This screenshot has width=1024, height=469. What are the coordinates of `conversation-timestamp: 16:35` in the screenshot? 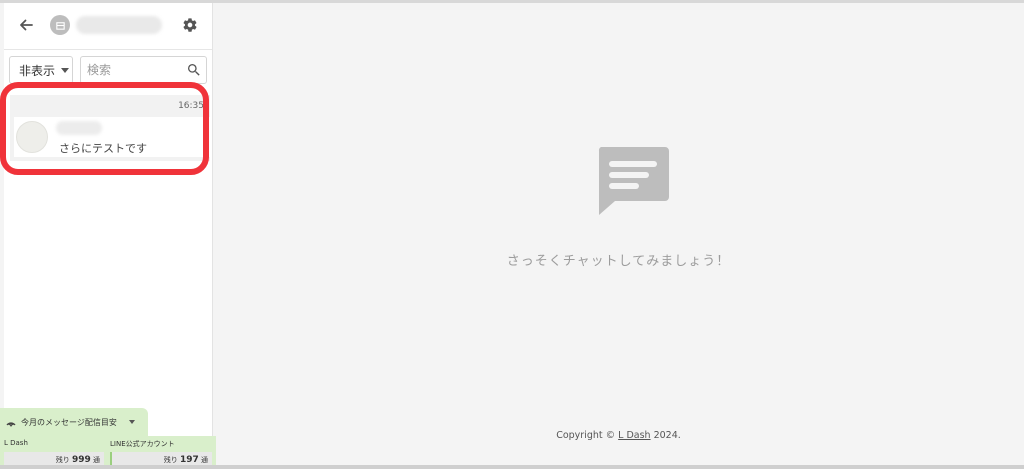 It's located at (191, 106).